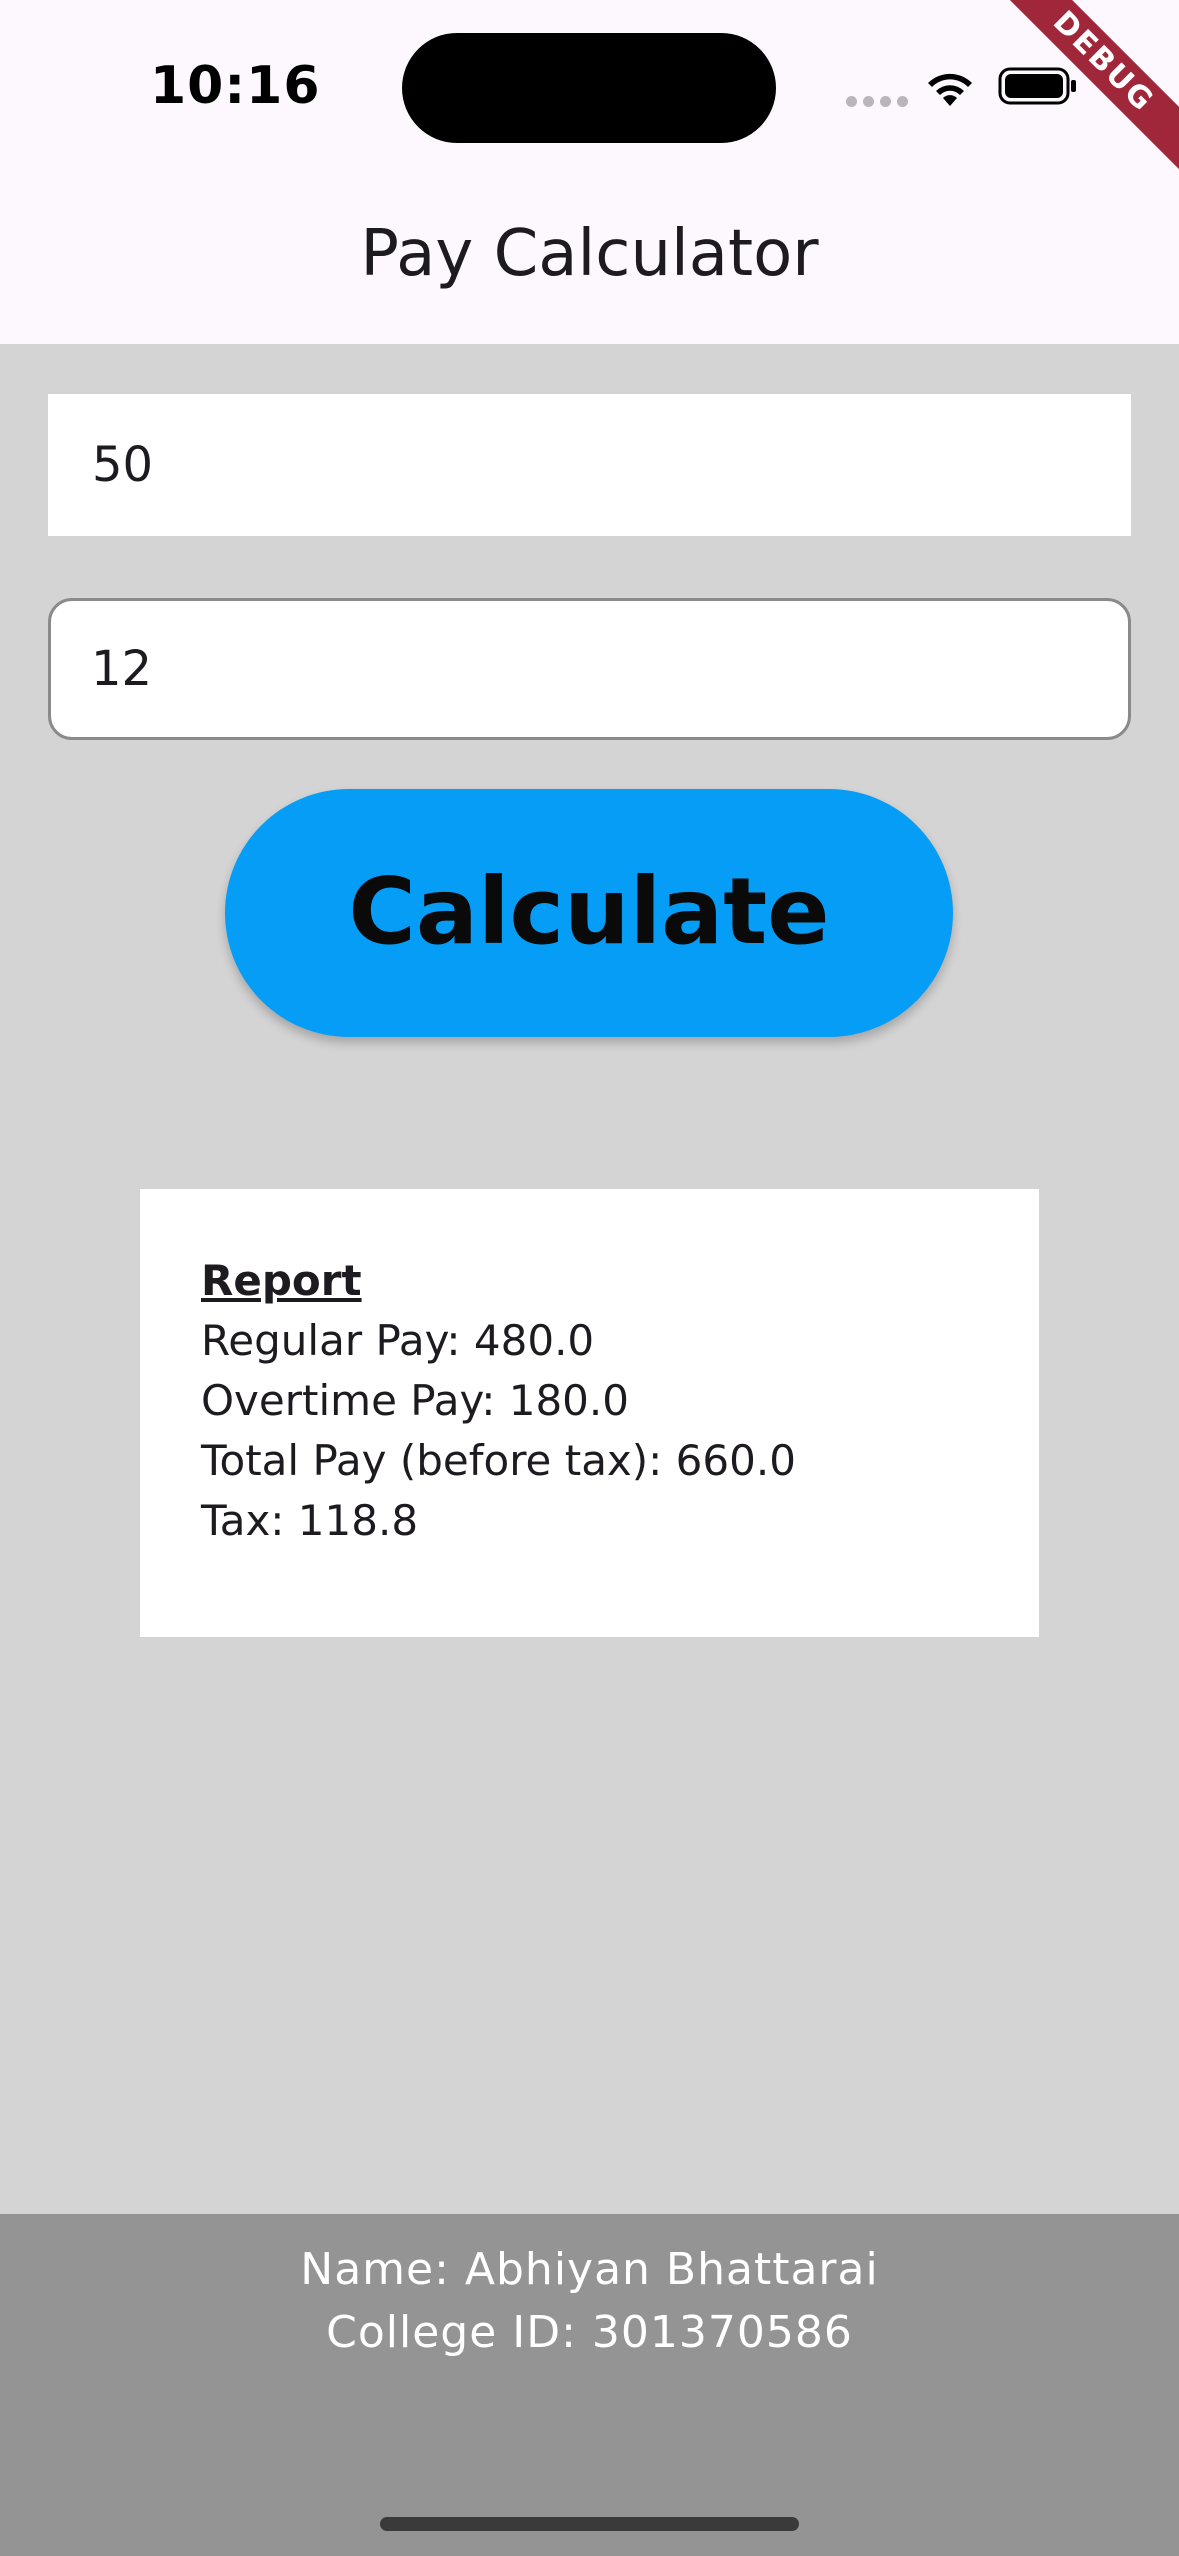 The width and height of the screenshot is (1179, 2556). I want to click on wifi-icon, so click(950, 89).